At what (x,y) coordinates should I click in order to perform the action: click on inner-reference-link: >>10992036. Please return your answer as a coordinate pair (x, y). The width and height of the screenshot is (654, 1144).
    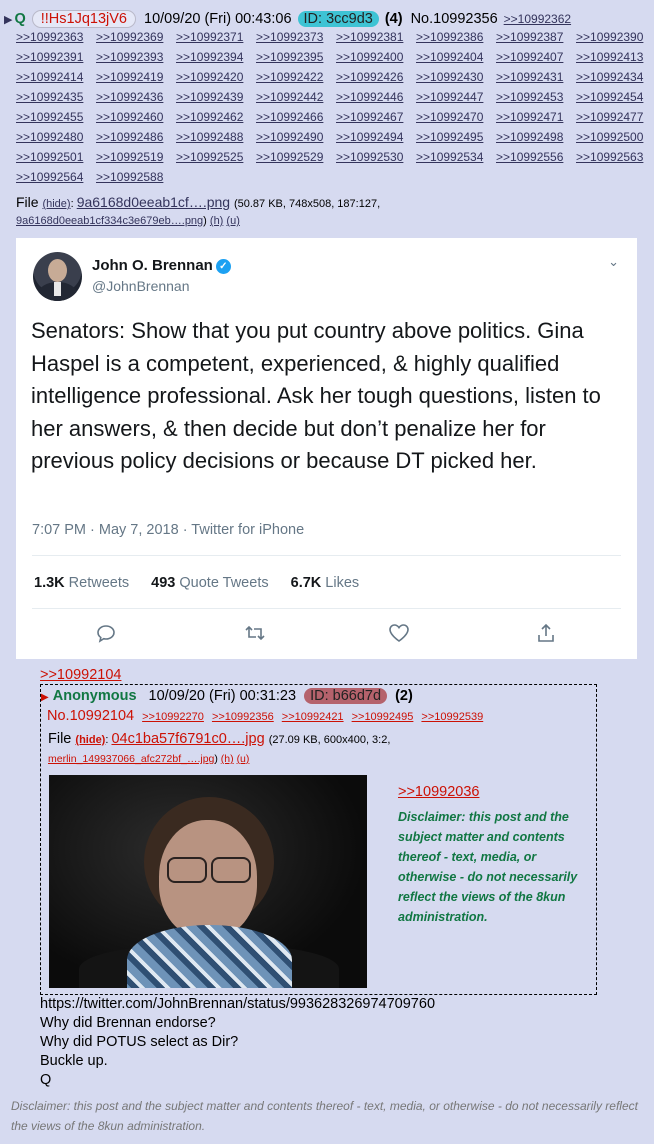
    Looking at the image, I should click on (438, 792).